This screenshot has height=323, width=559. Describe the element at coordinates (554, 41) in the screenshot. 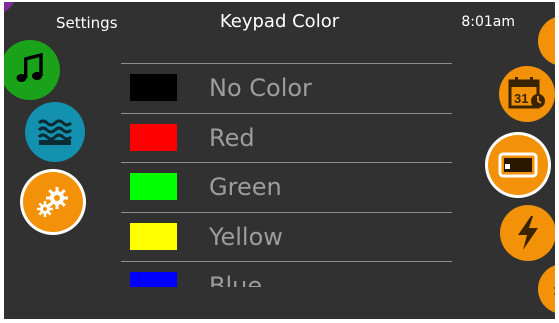

I see `partial-icon` at that location.